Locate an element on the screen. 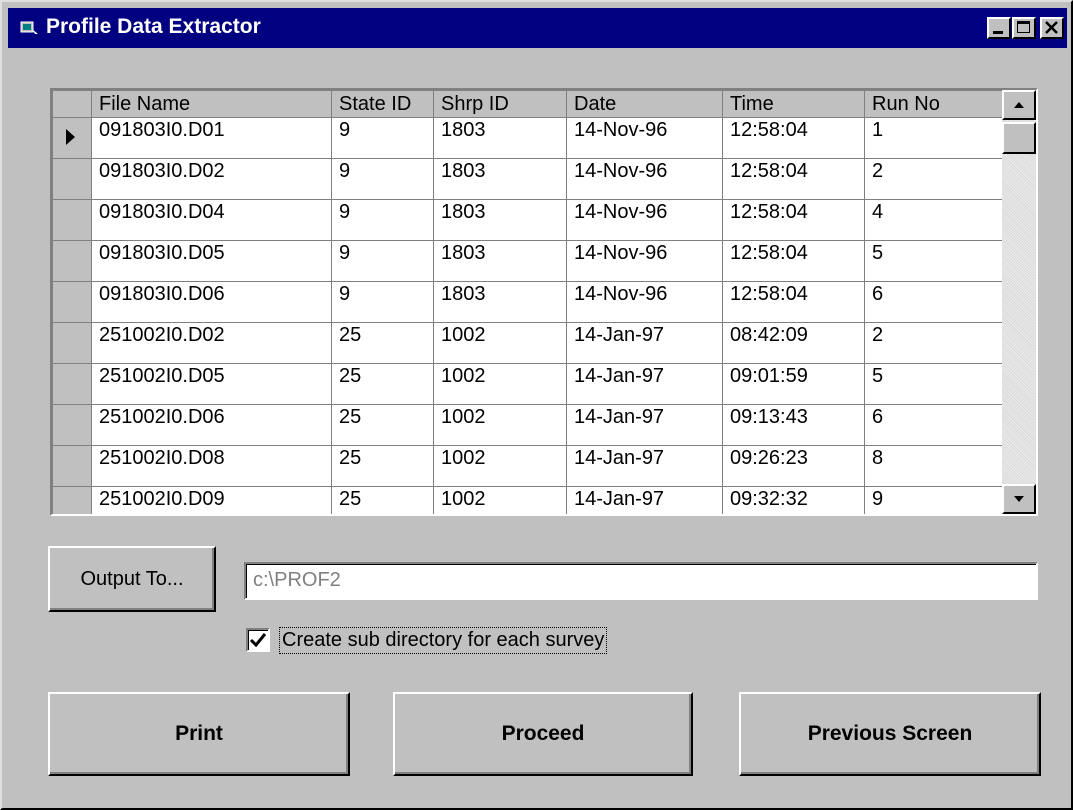  table-row: 091803I0.D01 9 1803 14-Nov-96 12:58:04 1 is located at coordinates (527, 138).